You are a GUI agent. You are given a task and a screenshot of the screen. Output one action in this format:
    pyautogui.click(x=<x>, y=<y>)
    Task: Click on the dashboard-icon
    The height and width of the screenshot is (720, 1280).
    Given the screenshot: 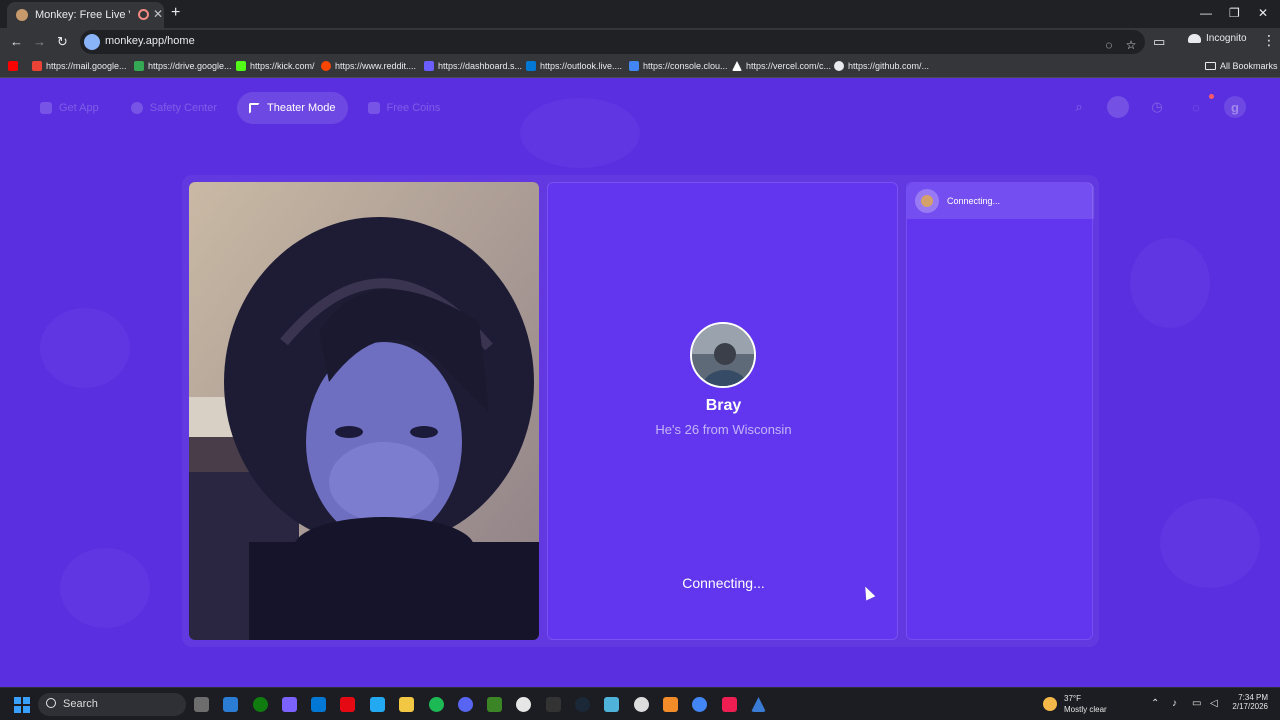 What is the action you would take?
    pyautogui.click(x=429, y=66)
    